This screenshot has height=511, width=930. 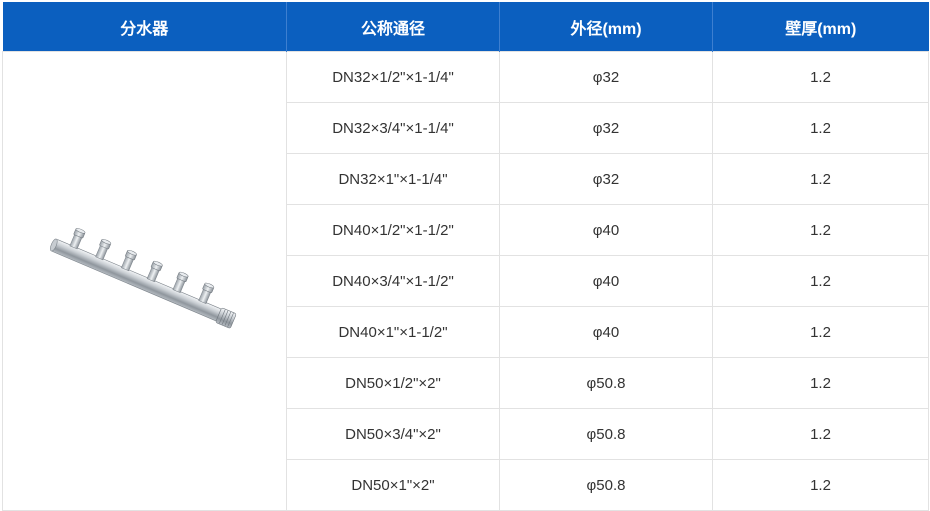 I want to click on table-header: 分水器 公称通径 外径(mm) 壁厚(mm), so click(x=465, y=27).